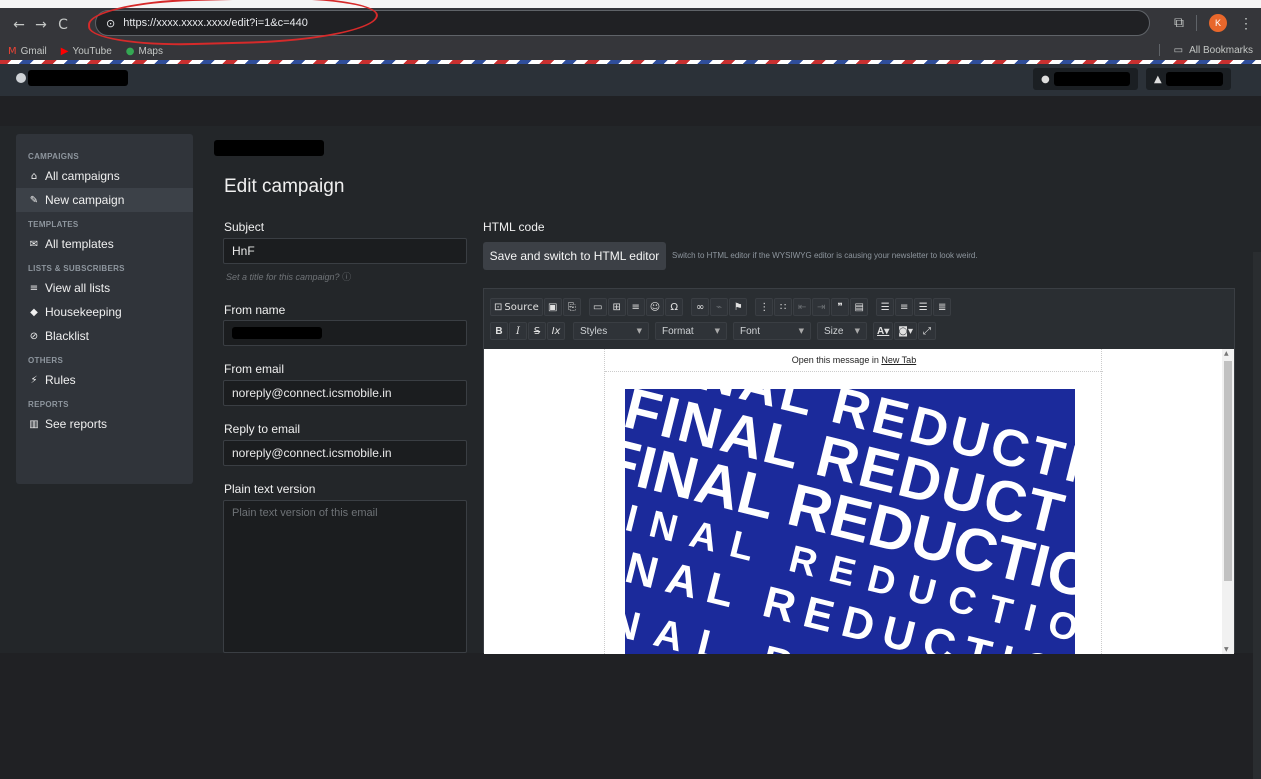 This screenshot has width=1261, height=779. I want to click on preview-icon: ⎘, so click(571, 307).